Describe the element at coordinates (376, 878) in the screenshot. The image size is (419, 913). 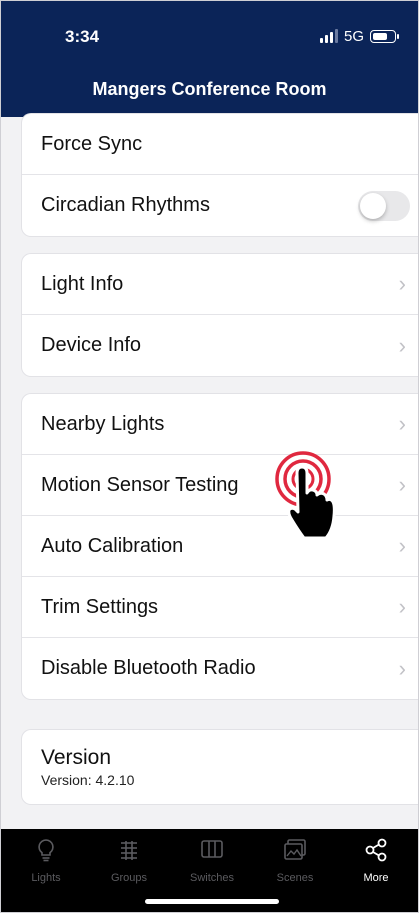
I see `tab-label: More` at that location.